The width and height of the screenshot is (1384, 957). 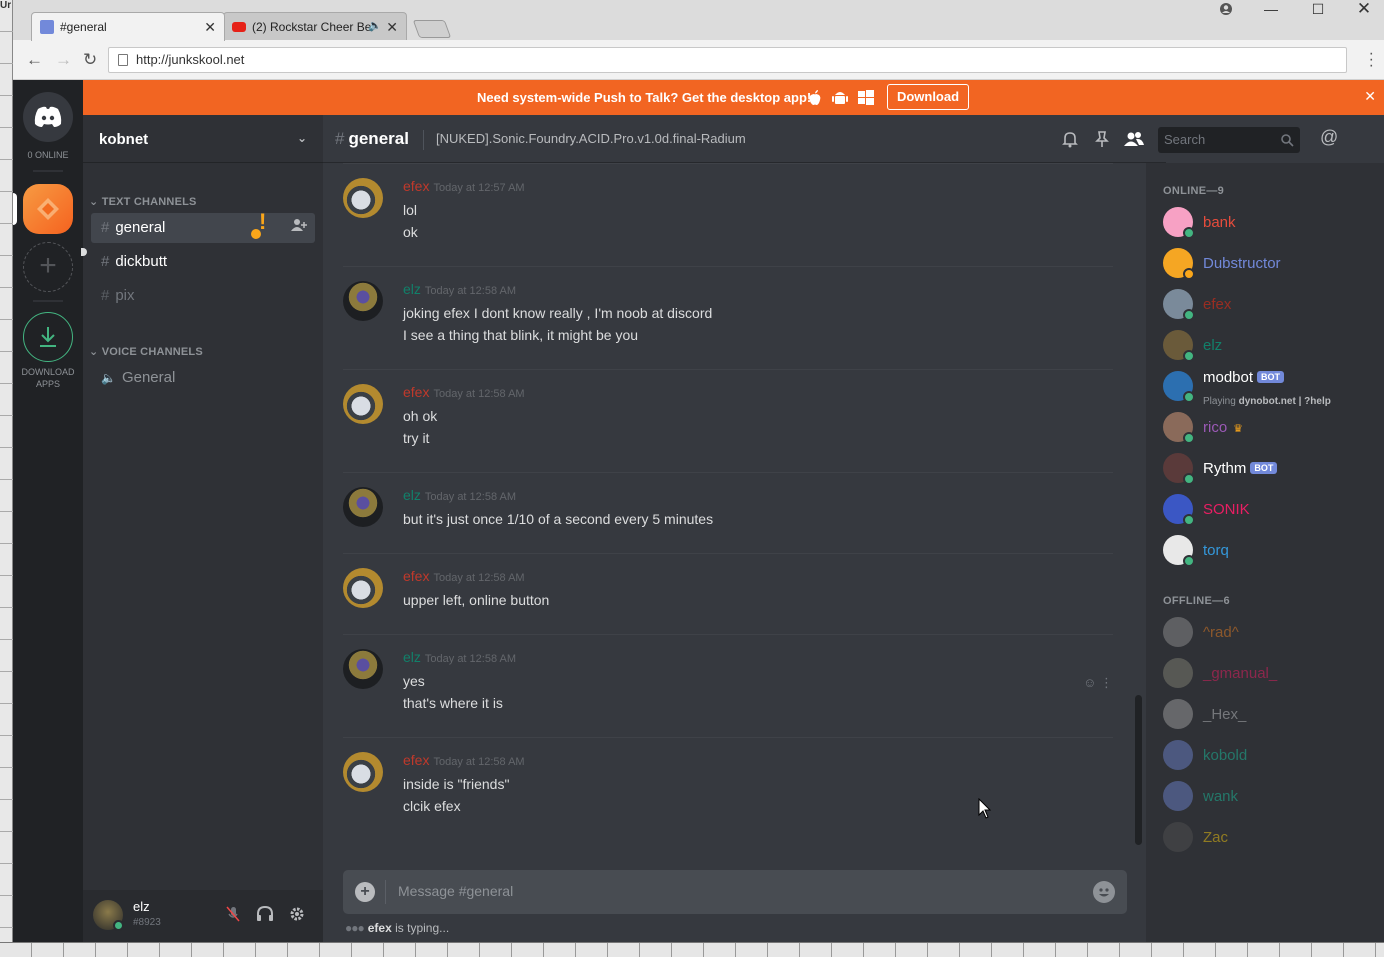 I want to click on bot-badge: BOT, so click(x=1264, y=468).